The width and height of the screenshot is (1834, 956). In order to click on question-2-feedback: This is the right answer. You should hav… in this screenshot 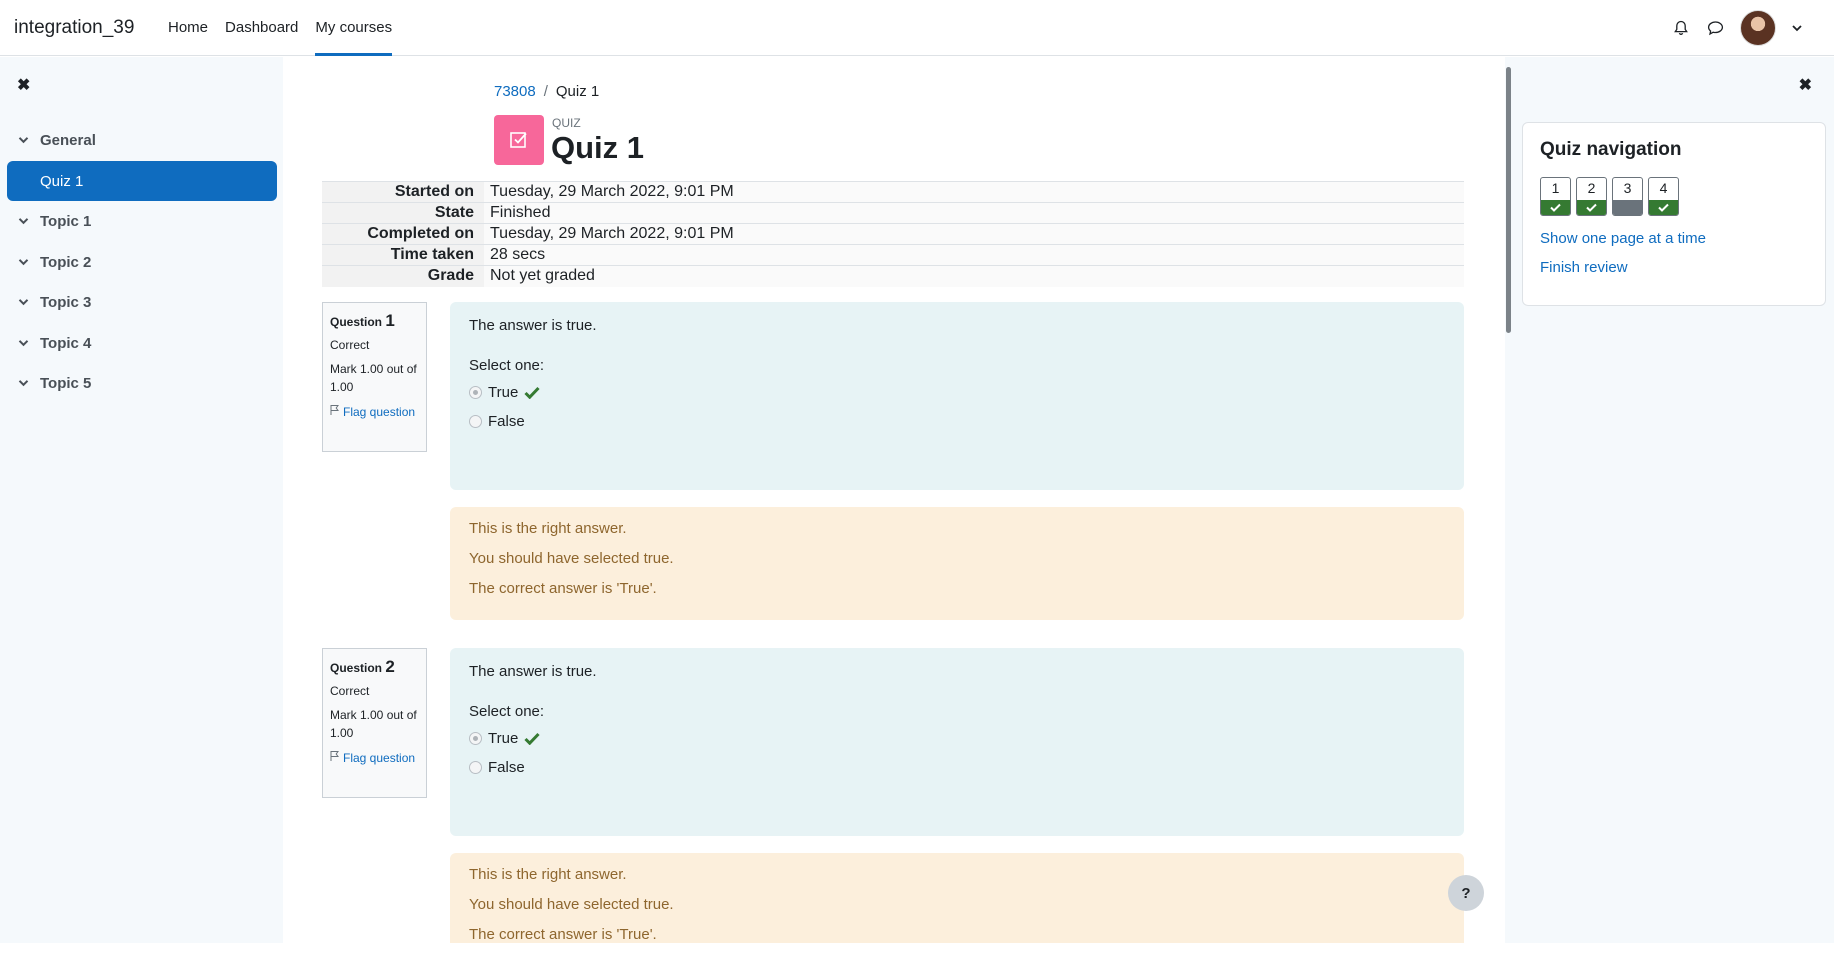, I will do `click(957, 898)`.